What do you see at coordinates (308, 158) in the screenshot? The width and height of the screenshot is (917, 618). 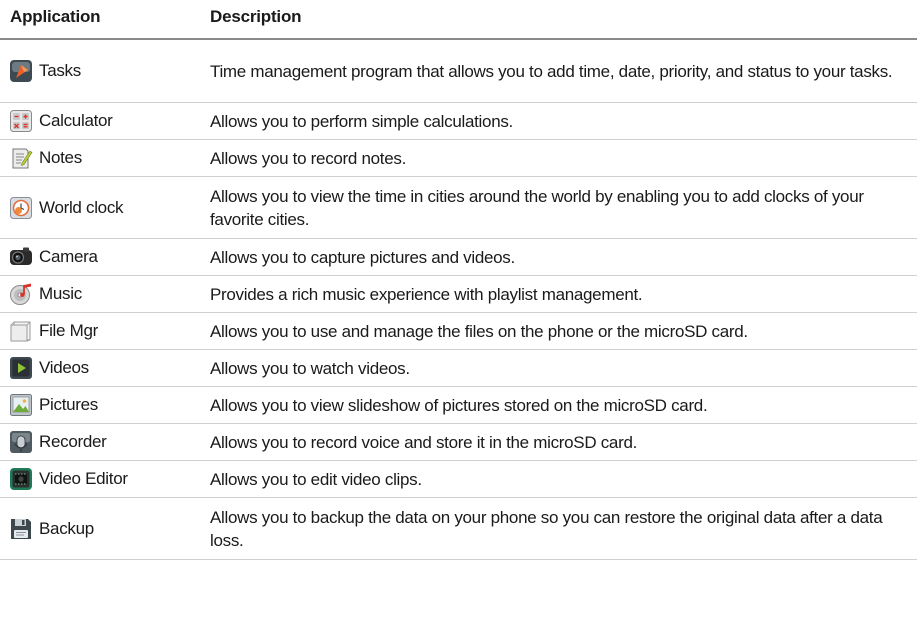 I see `application-description: Allows you to record notes.` at bounding box center [308, 158].